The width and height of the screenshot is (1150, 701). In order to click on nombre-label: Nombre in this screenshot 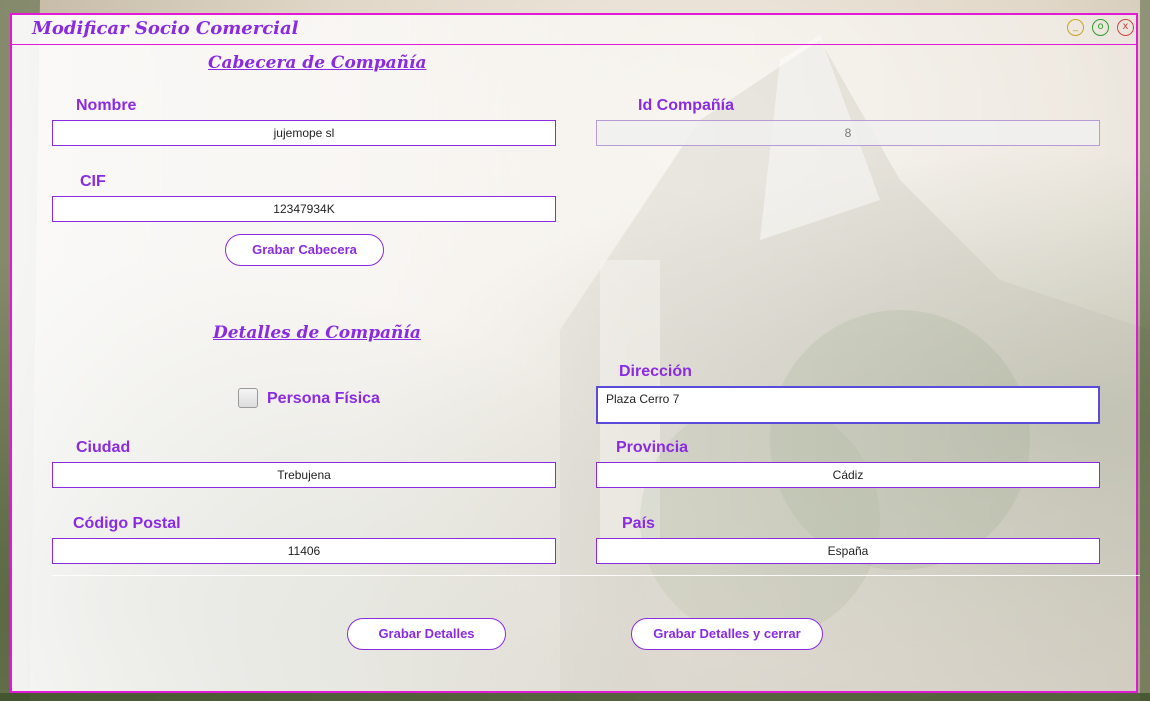, I will do `click(106, 105)`.